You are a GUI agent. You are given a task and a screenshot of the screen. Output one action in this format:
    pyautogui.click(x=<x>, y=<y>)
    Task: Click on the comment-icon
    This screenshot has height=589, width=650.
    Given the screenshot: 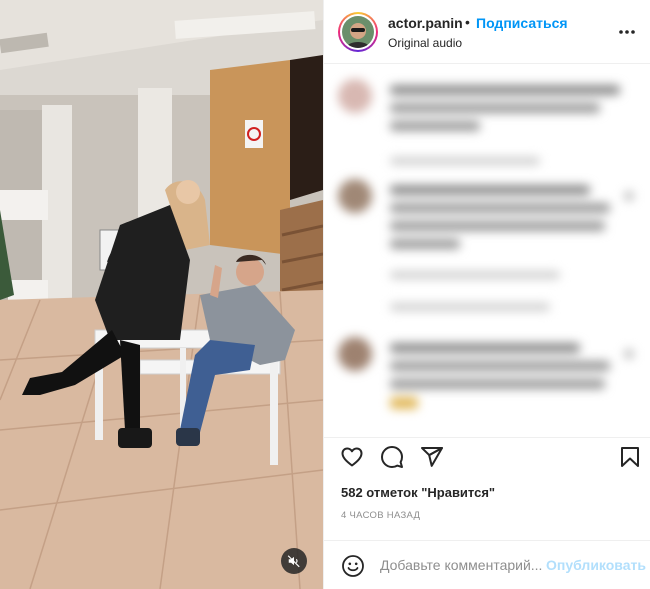 What is the action you would take?
    pyautogui.click(x=392, y=457)
    